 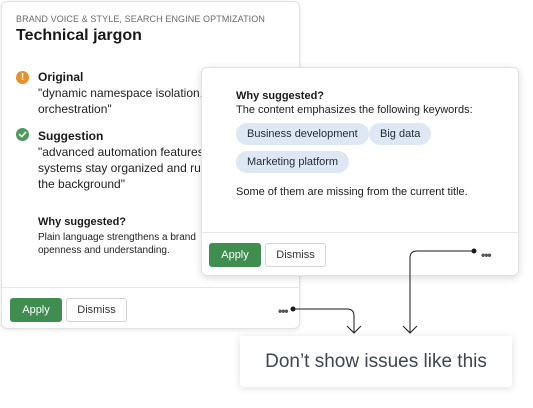 I want to click on warning-icon: !, so click(x=22, y=77).